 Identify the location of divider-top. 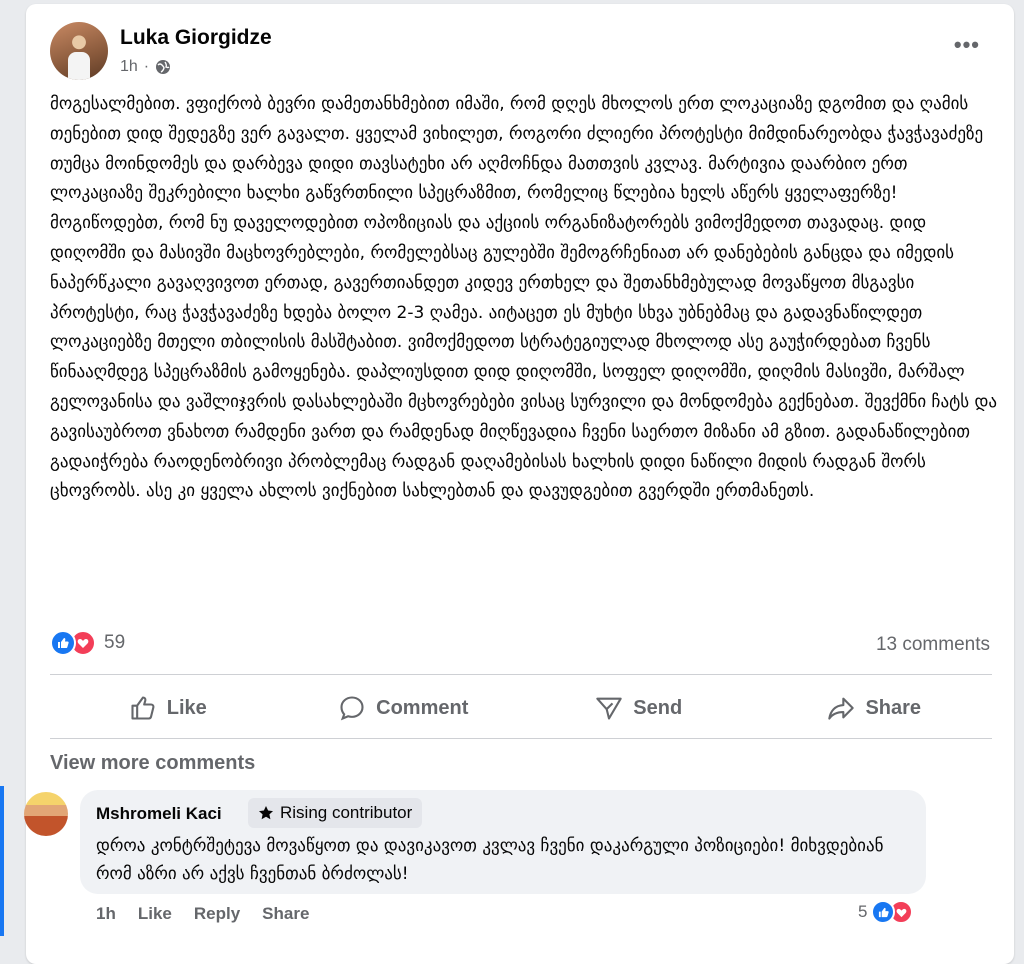
(521, 674).